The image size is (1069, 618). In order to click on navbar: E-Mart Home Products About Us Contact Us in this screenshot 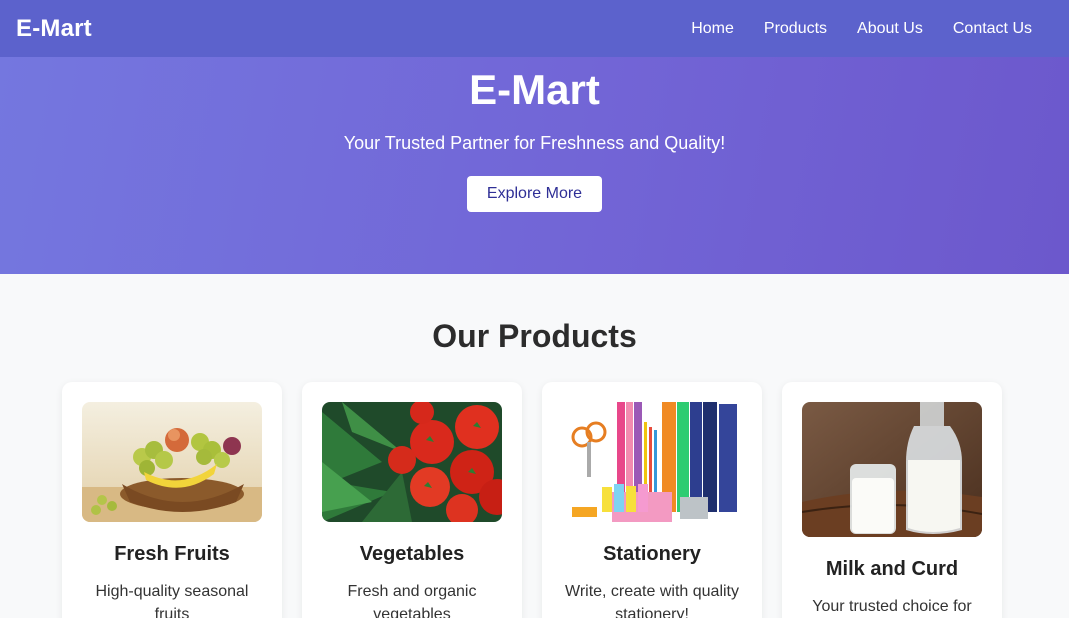, I will do `click(534, 28)`.